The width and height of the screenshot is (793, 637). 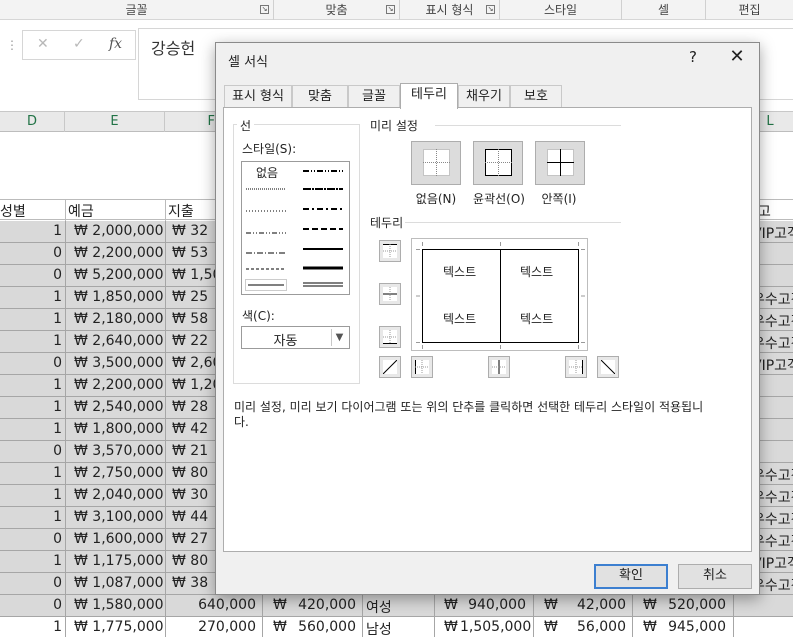 I want to click on cancel-button: 취소, so click(x=715, y=576).